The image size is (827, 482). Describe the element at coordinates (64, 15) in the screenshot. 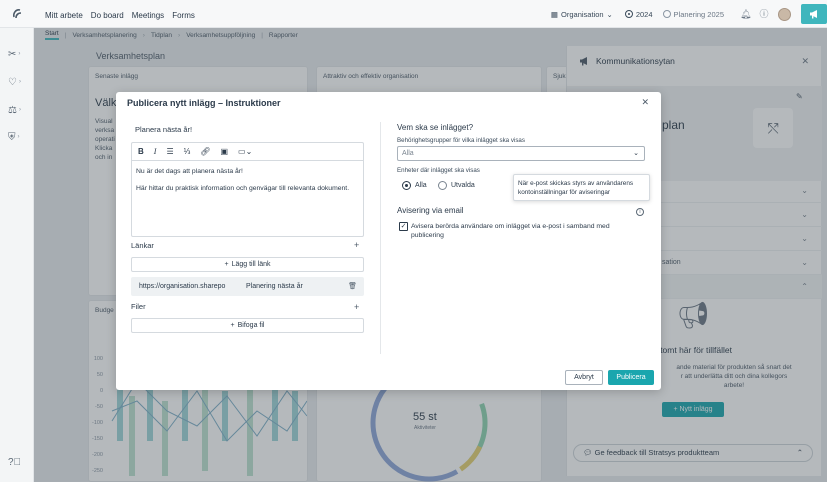

I see `nav-mitt-arbete: Mitt arbete` at that location.